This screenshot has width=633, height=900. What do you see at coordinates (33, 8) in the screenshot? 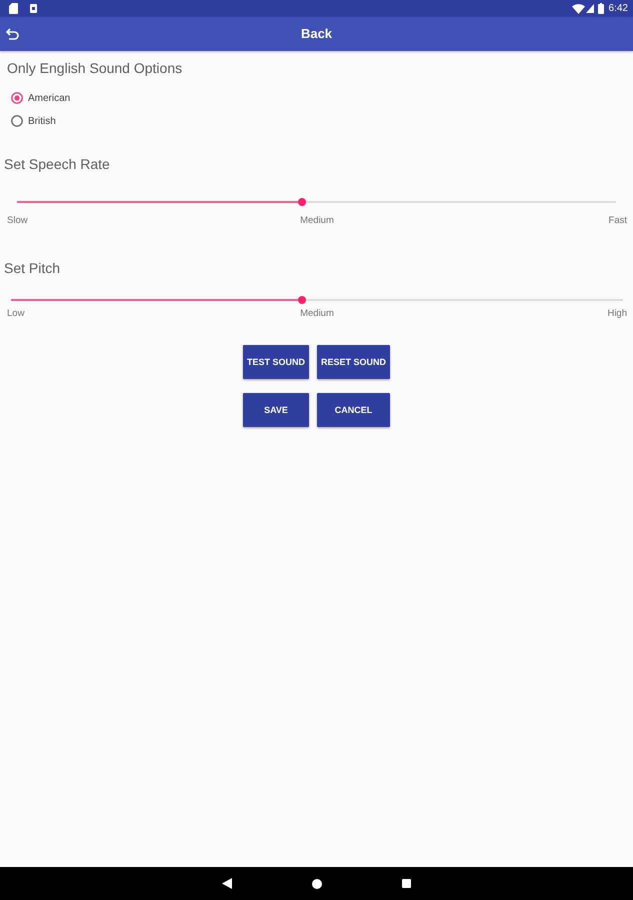
I see `tile-icon` at bounding box center [33, 8].